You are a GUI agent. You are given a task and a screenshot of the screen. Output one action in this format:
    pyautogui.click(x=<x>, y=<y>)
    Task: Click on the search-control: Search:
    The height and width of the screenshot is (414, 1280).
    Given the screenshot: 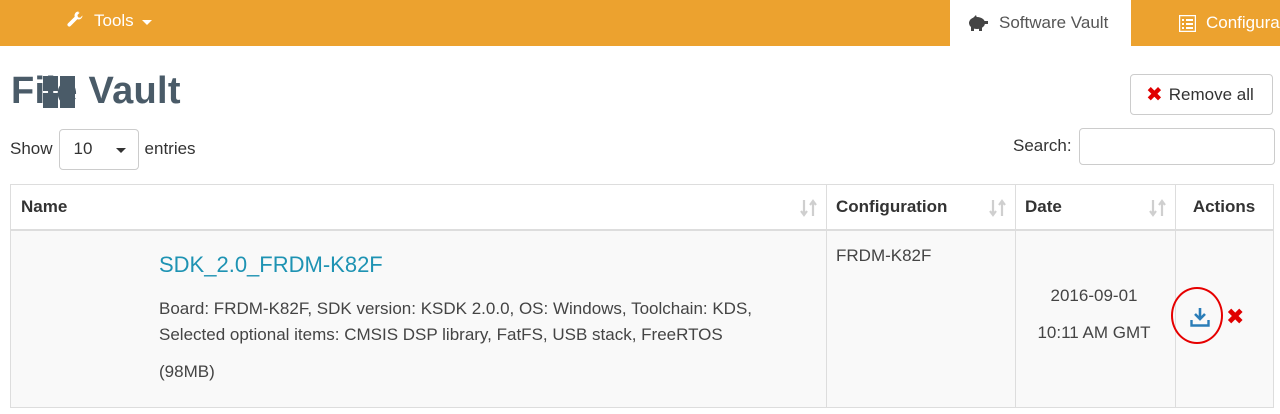 What is the action you would take?
    pyautogui.click(x=1144, y=146)
    